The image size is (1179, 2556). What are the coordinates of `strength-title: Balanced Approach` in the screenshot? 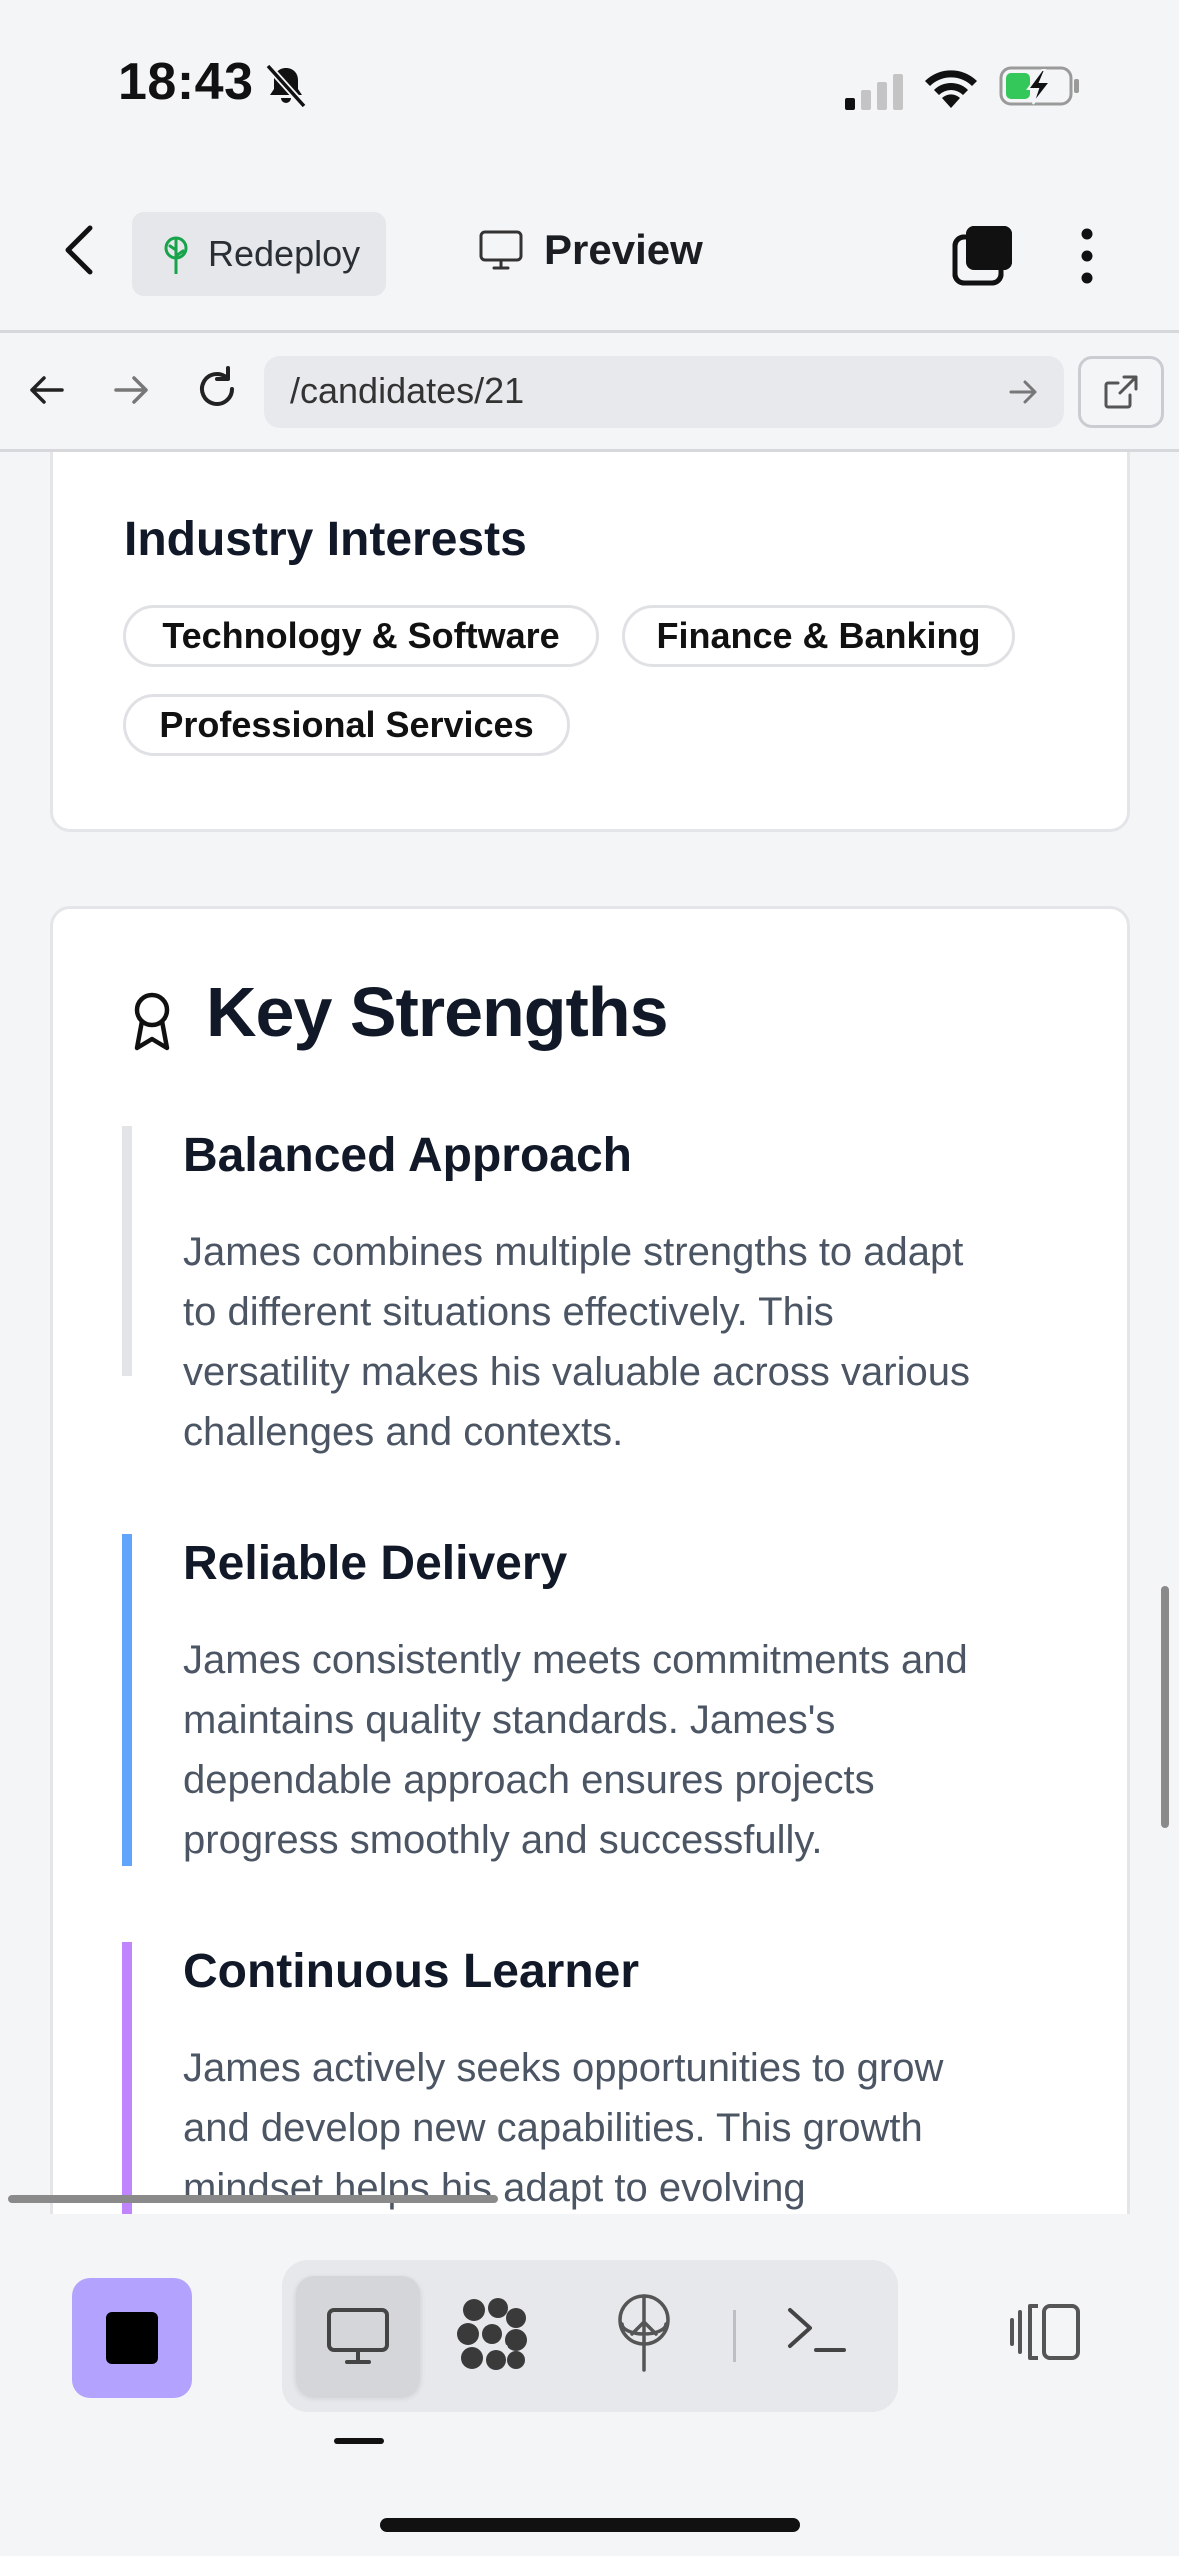 It's located at (407, 1155).